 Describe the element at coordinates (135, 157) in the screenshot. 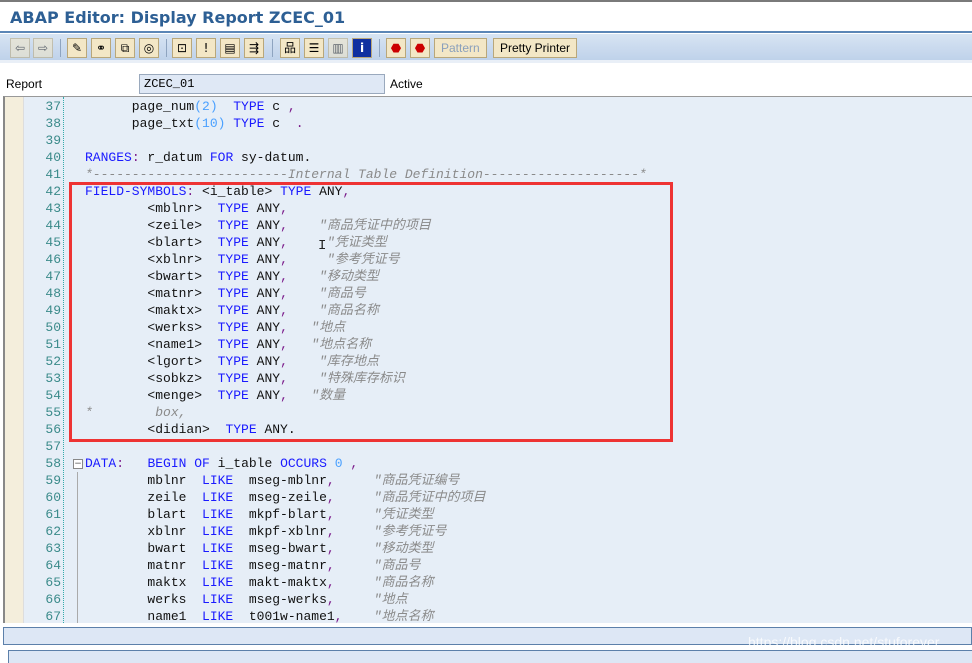

I see `punctuation-token: :` at that location.